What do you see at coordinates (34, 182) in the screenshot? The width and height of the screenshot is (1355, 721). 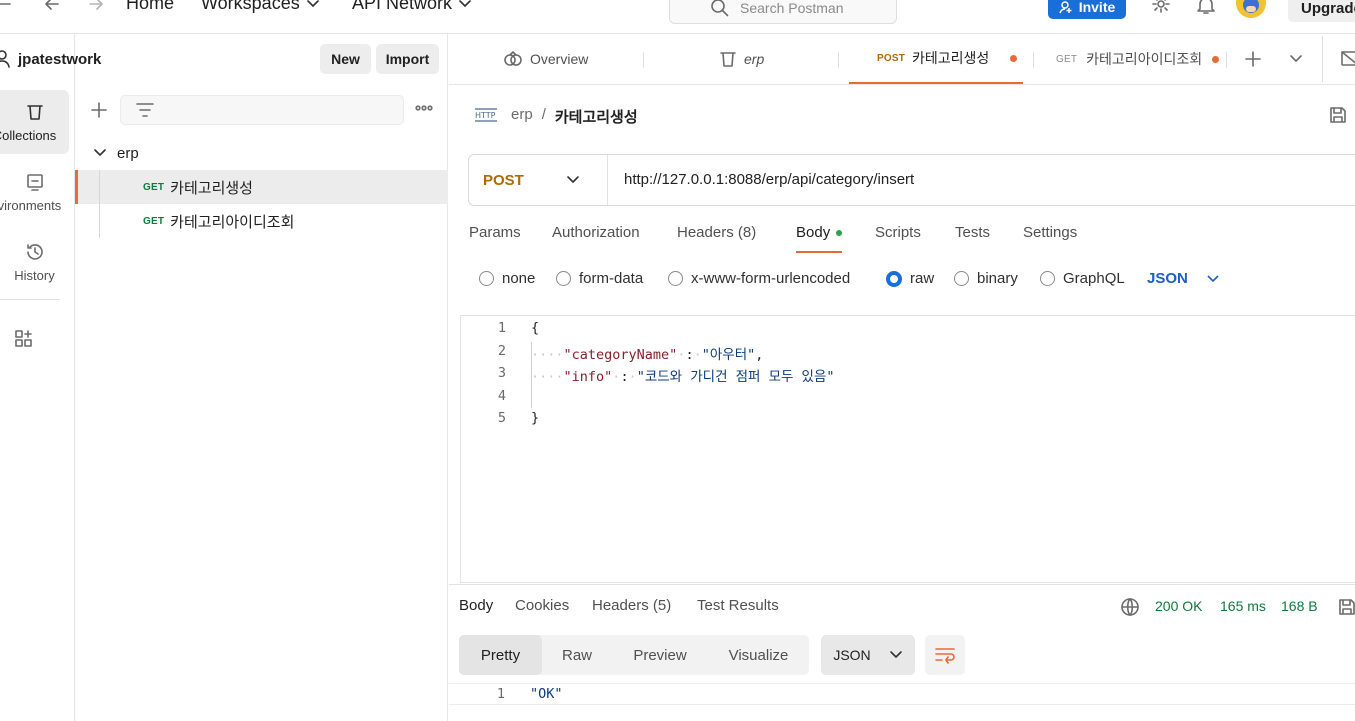 I see `environment-icon` at bounding box center [34, 182].